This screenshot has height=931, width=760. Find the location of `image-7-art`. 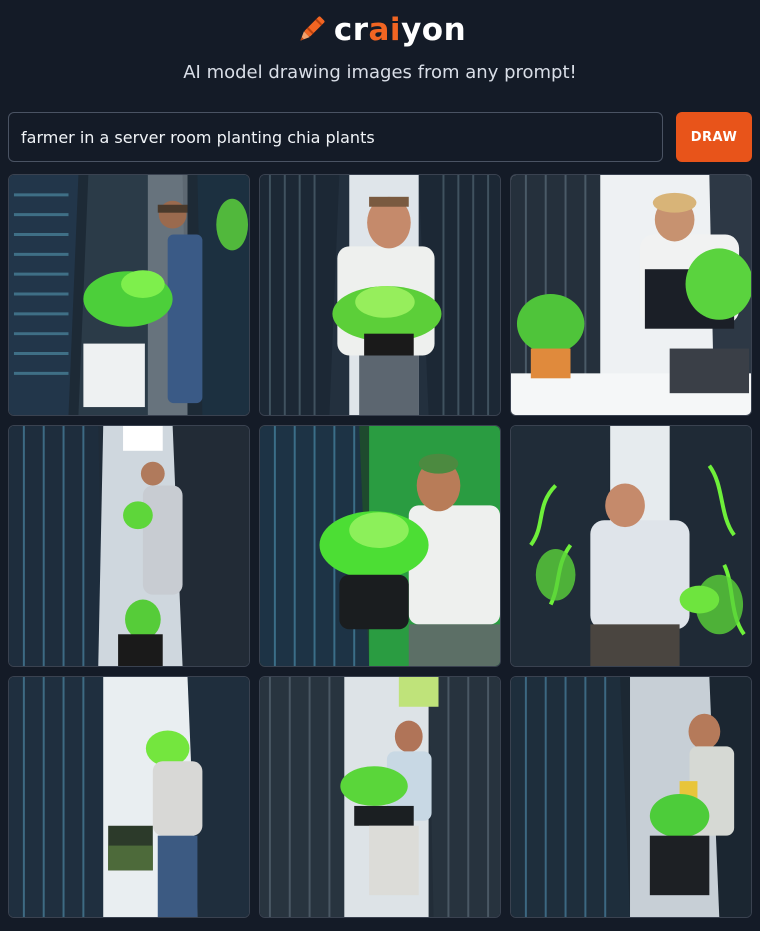

image-7-art is located at coordinates (129, 797).